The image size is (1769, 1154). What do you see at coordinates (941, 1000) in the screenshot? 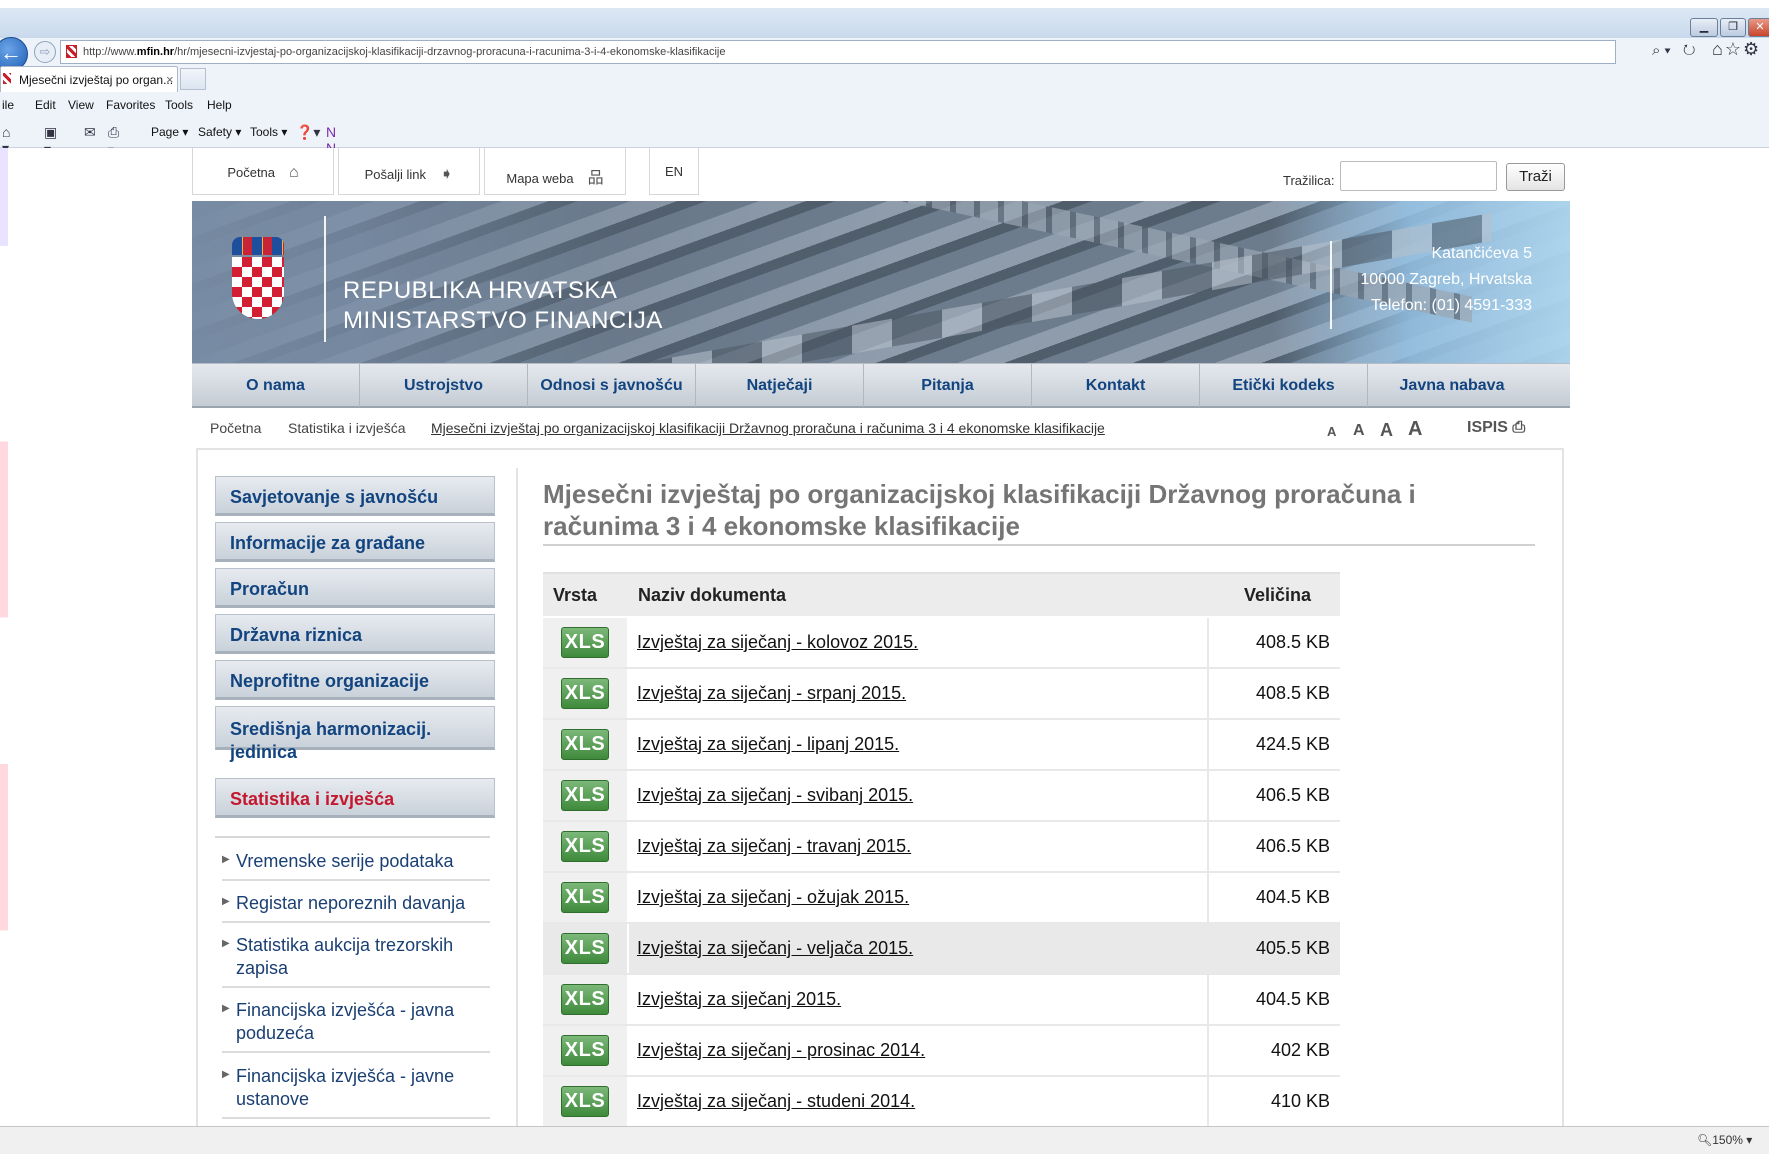
I see `table-row: XLS Izvještaj za siječanj 2015. 404.5 KB` at bounding box center [941, 1000].